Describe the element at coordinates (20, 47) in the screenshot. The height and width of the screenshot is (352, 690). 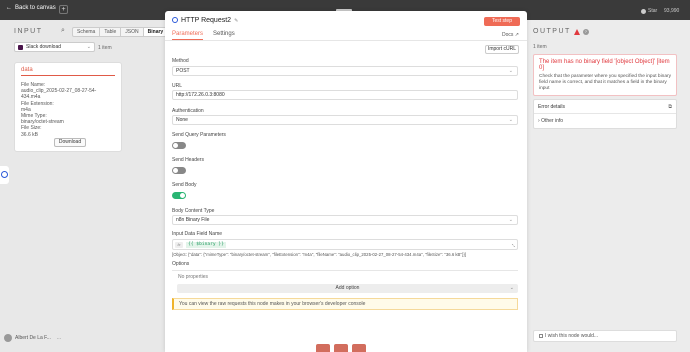
I see `slack-icon` at that location.